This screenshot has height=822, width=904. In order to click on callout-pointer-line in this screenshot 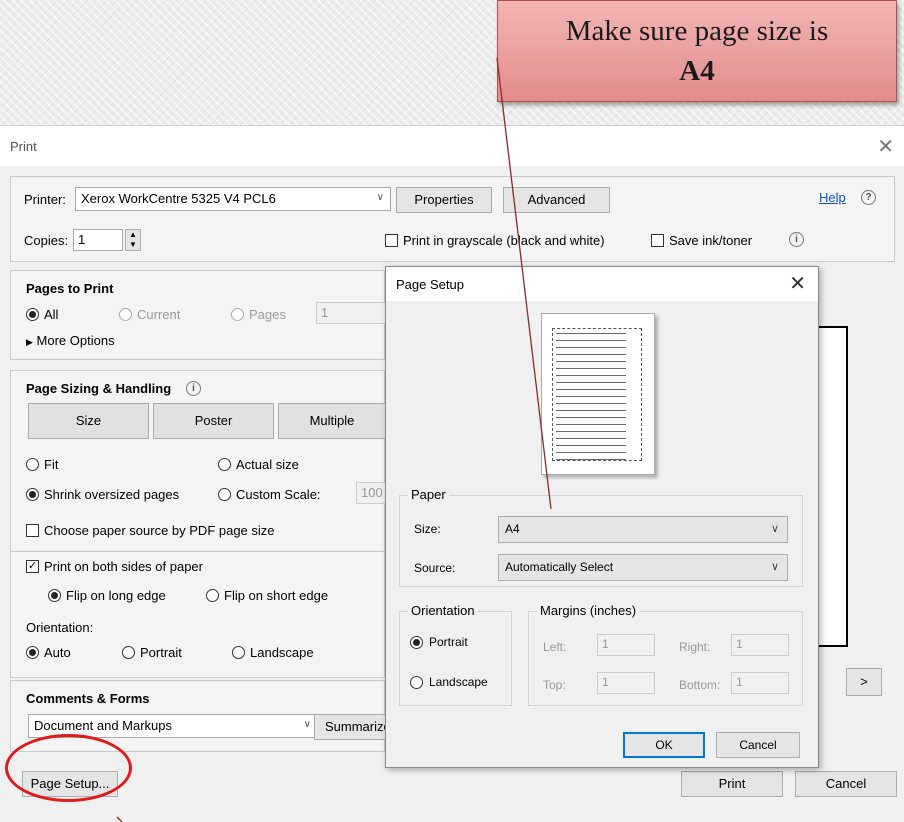, I will do `click(524, 283)`.